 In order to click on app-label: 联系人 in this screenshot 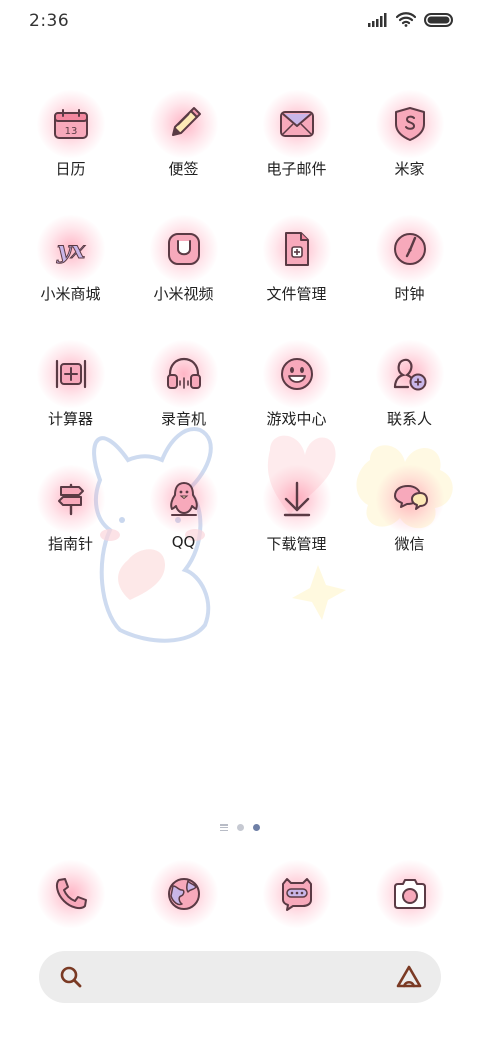, I will do `click(409, 419)`.